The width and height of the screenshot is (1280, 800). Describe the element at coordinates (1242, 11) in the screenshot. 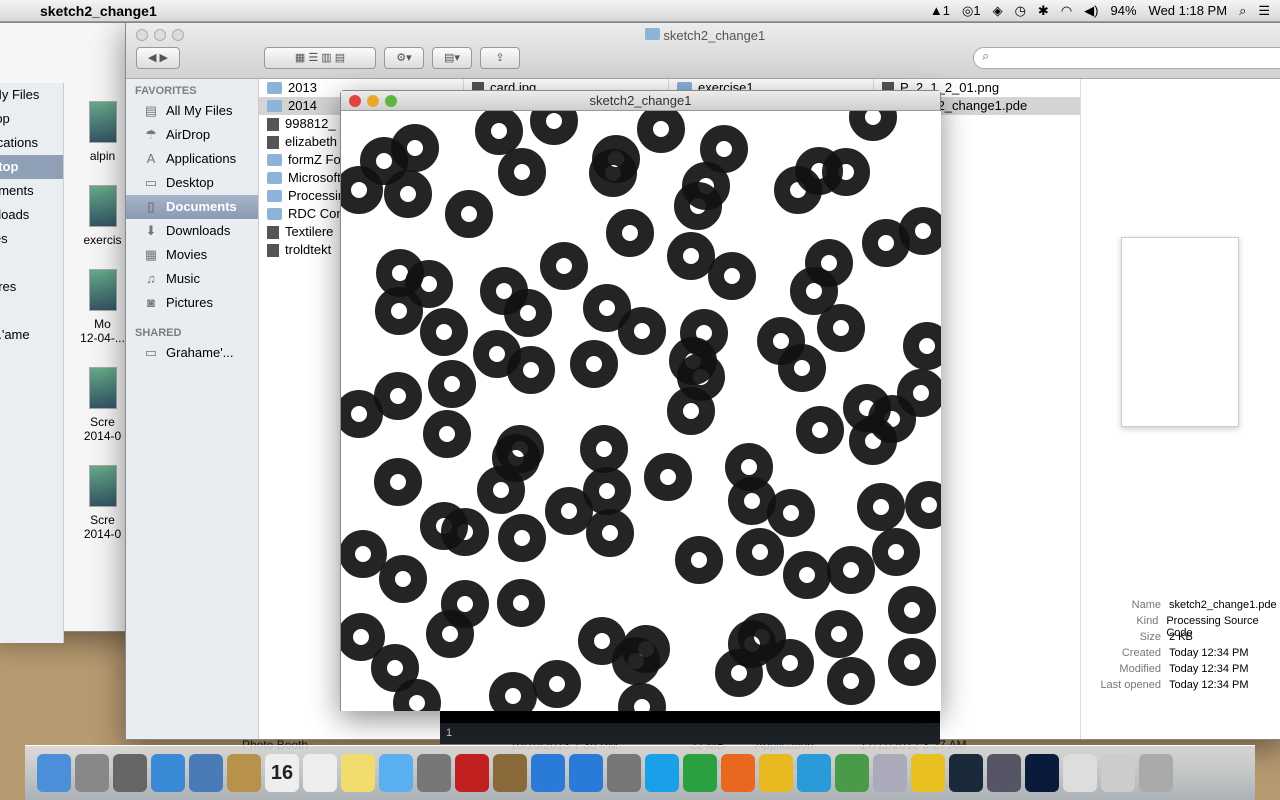

I see `spotlight-icon: ⌕` at that location.